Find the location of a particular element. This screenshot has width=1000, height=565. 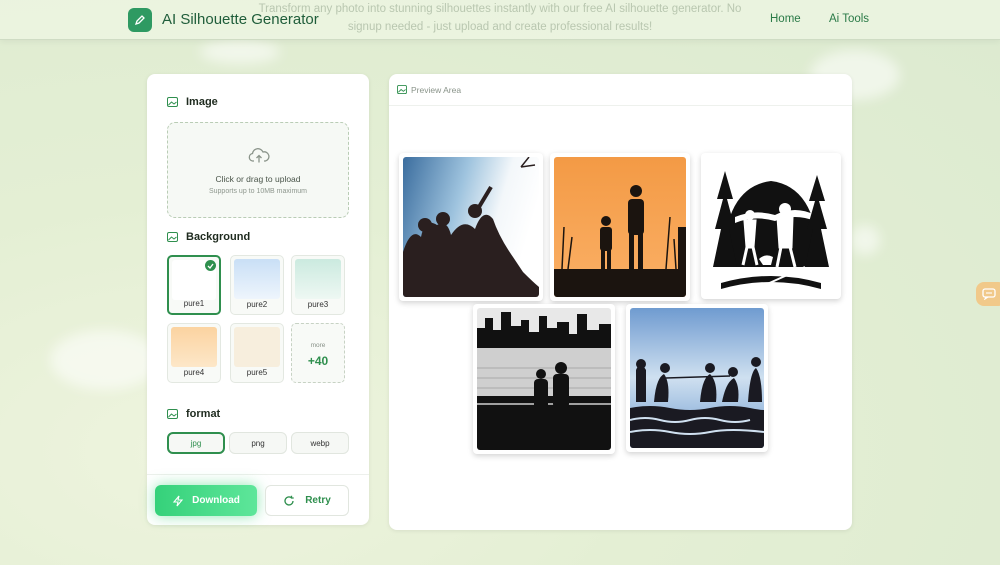

chat-icon is located at coordinates (989, 294).